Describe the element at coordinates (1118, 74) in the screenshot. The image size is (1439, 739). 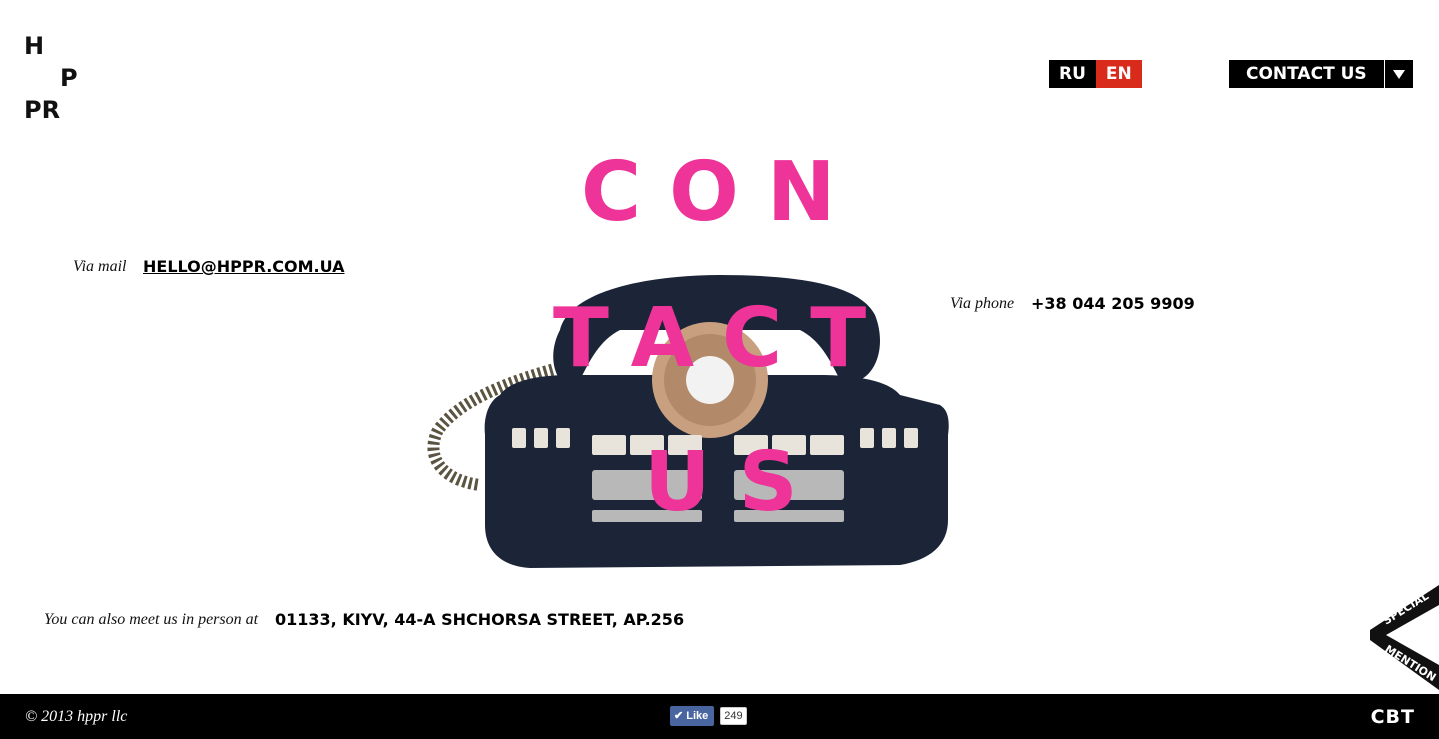
I see `lang-en-button: EN` at that location.